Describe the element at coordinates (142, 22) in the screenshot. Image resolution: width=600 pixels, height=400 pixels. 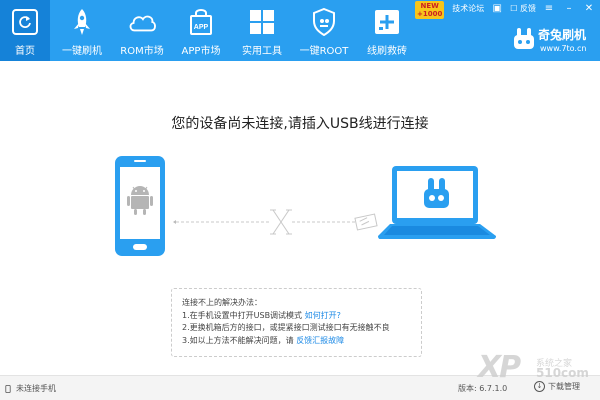
I see `cloud-icon` at that location.